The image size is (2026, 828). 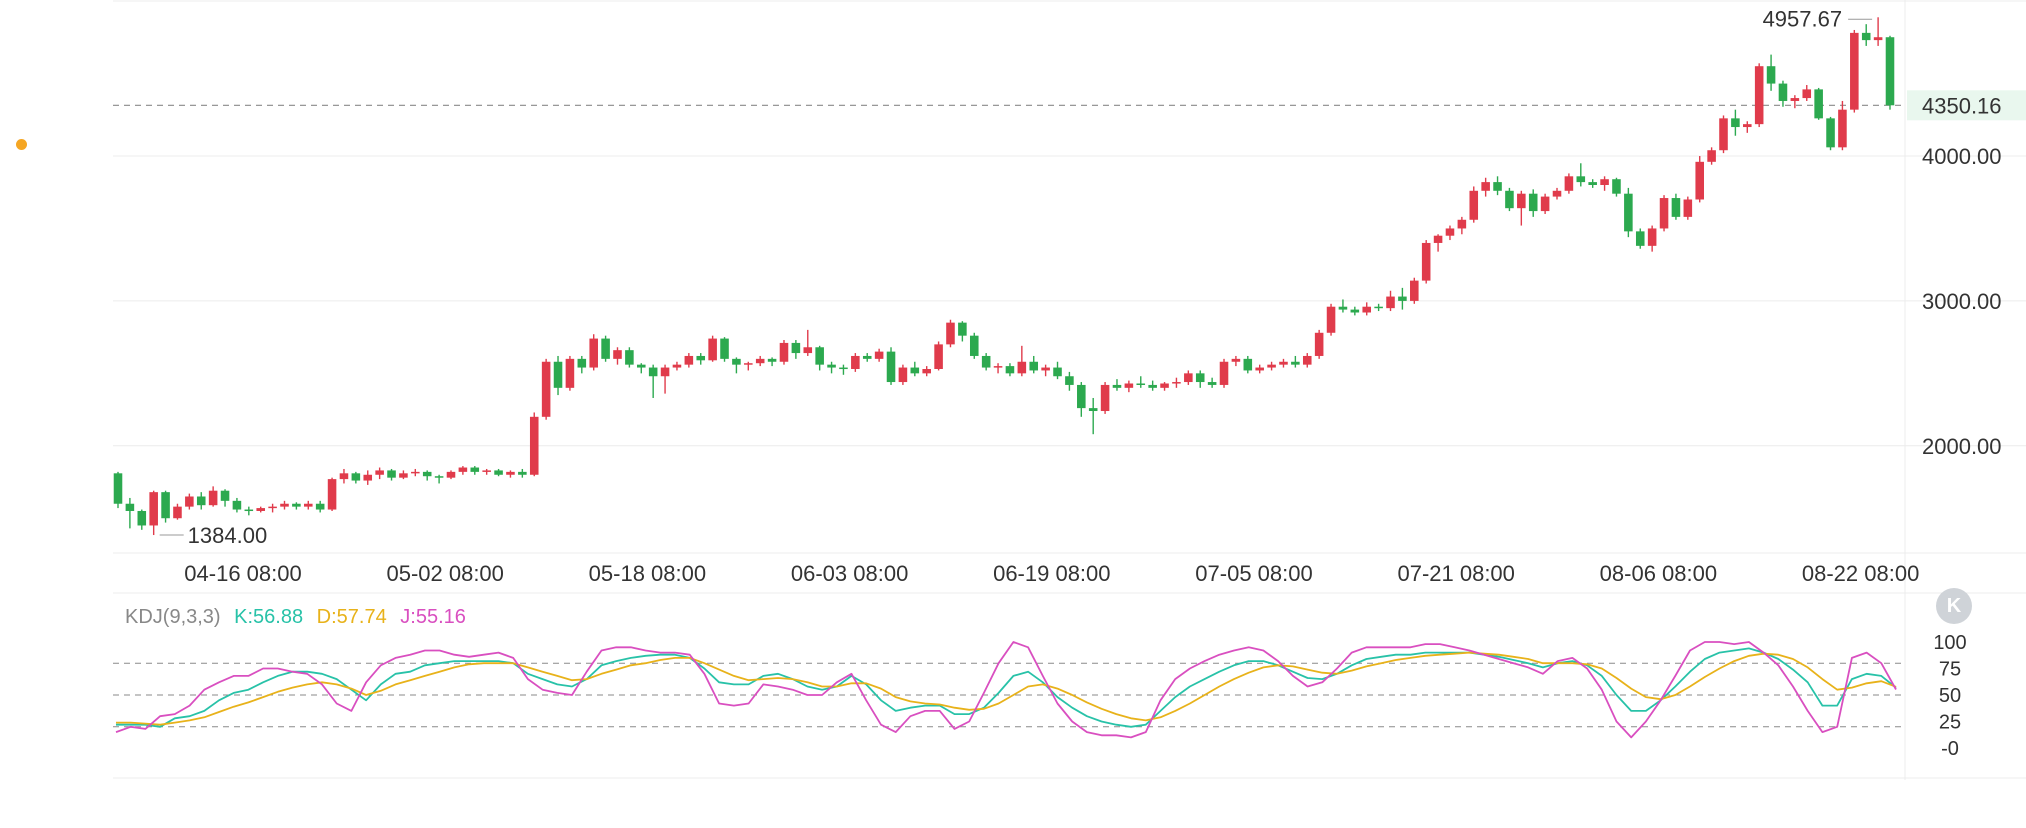 I want to click on time-tick-label: 07-05 08:00, so click(x=1253, y=573).